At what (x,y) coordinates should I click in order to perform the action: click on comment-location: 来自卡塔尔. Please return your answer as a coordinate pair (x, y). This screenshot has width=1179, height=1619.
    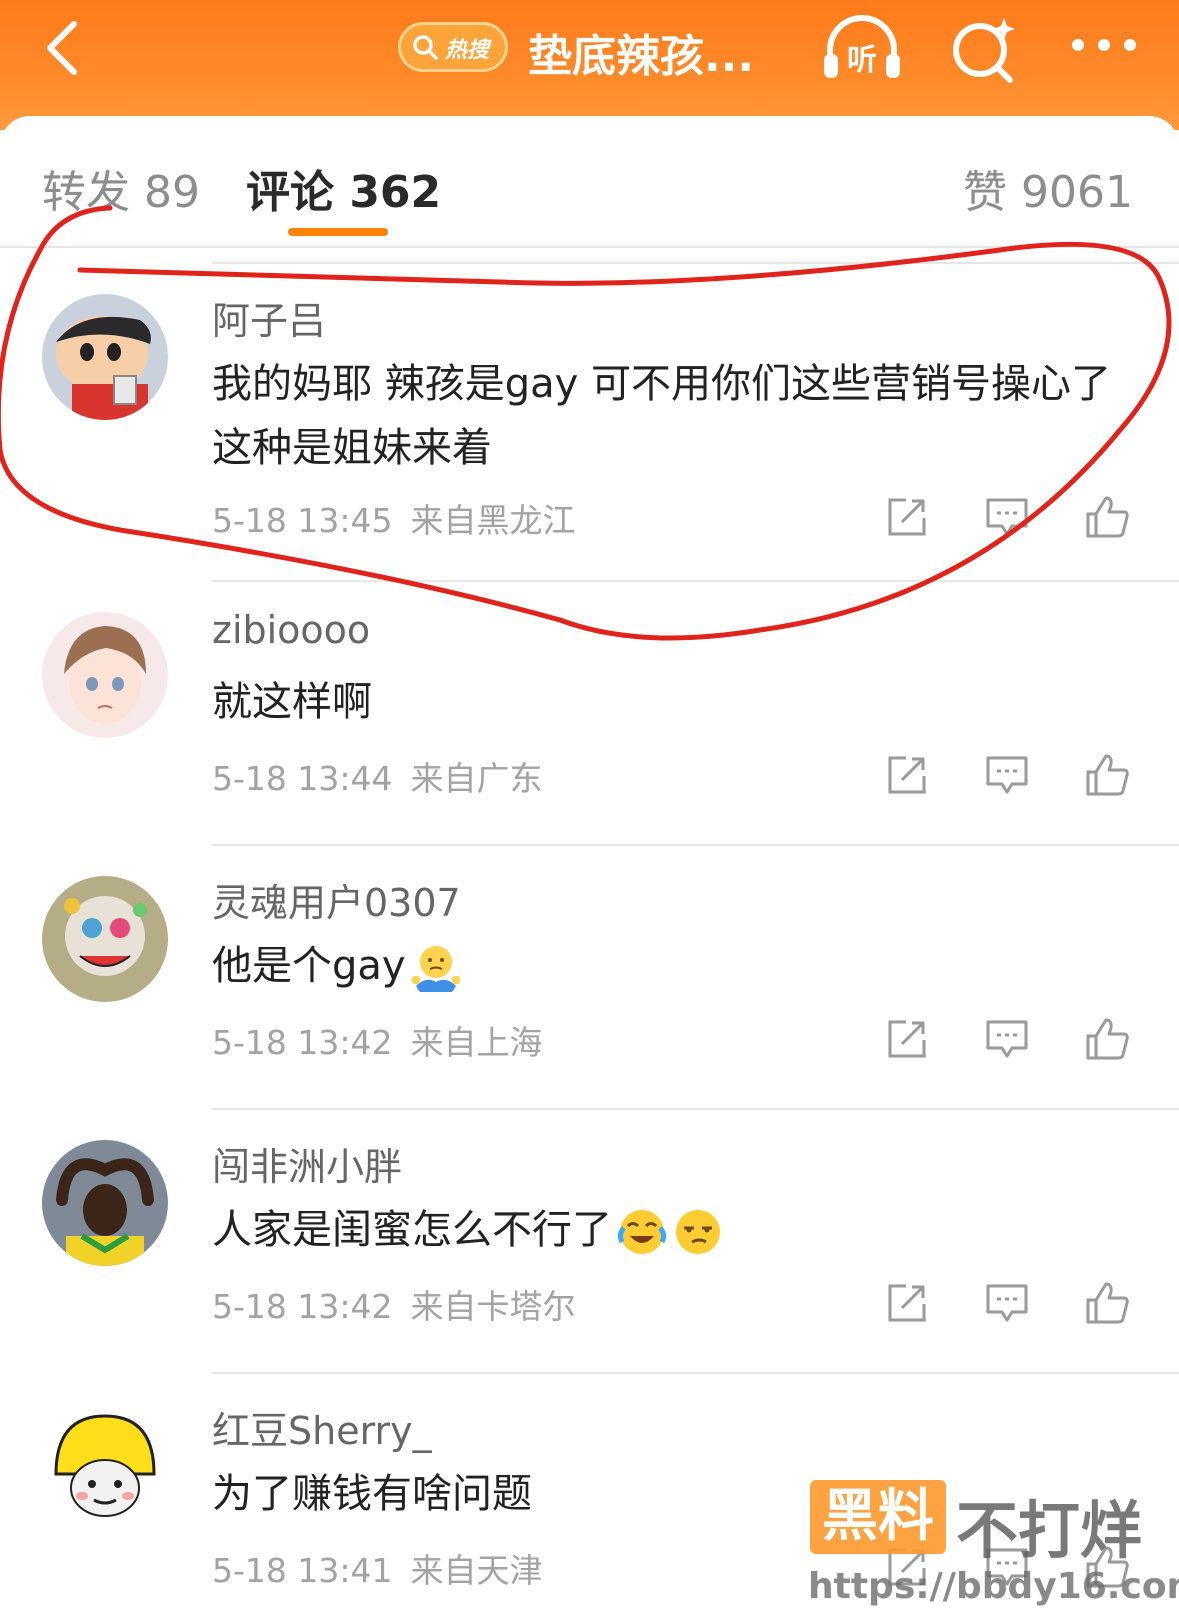
    Looking at the image, I should click on (493, 1306).